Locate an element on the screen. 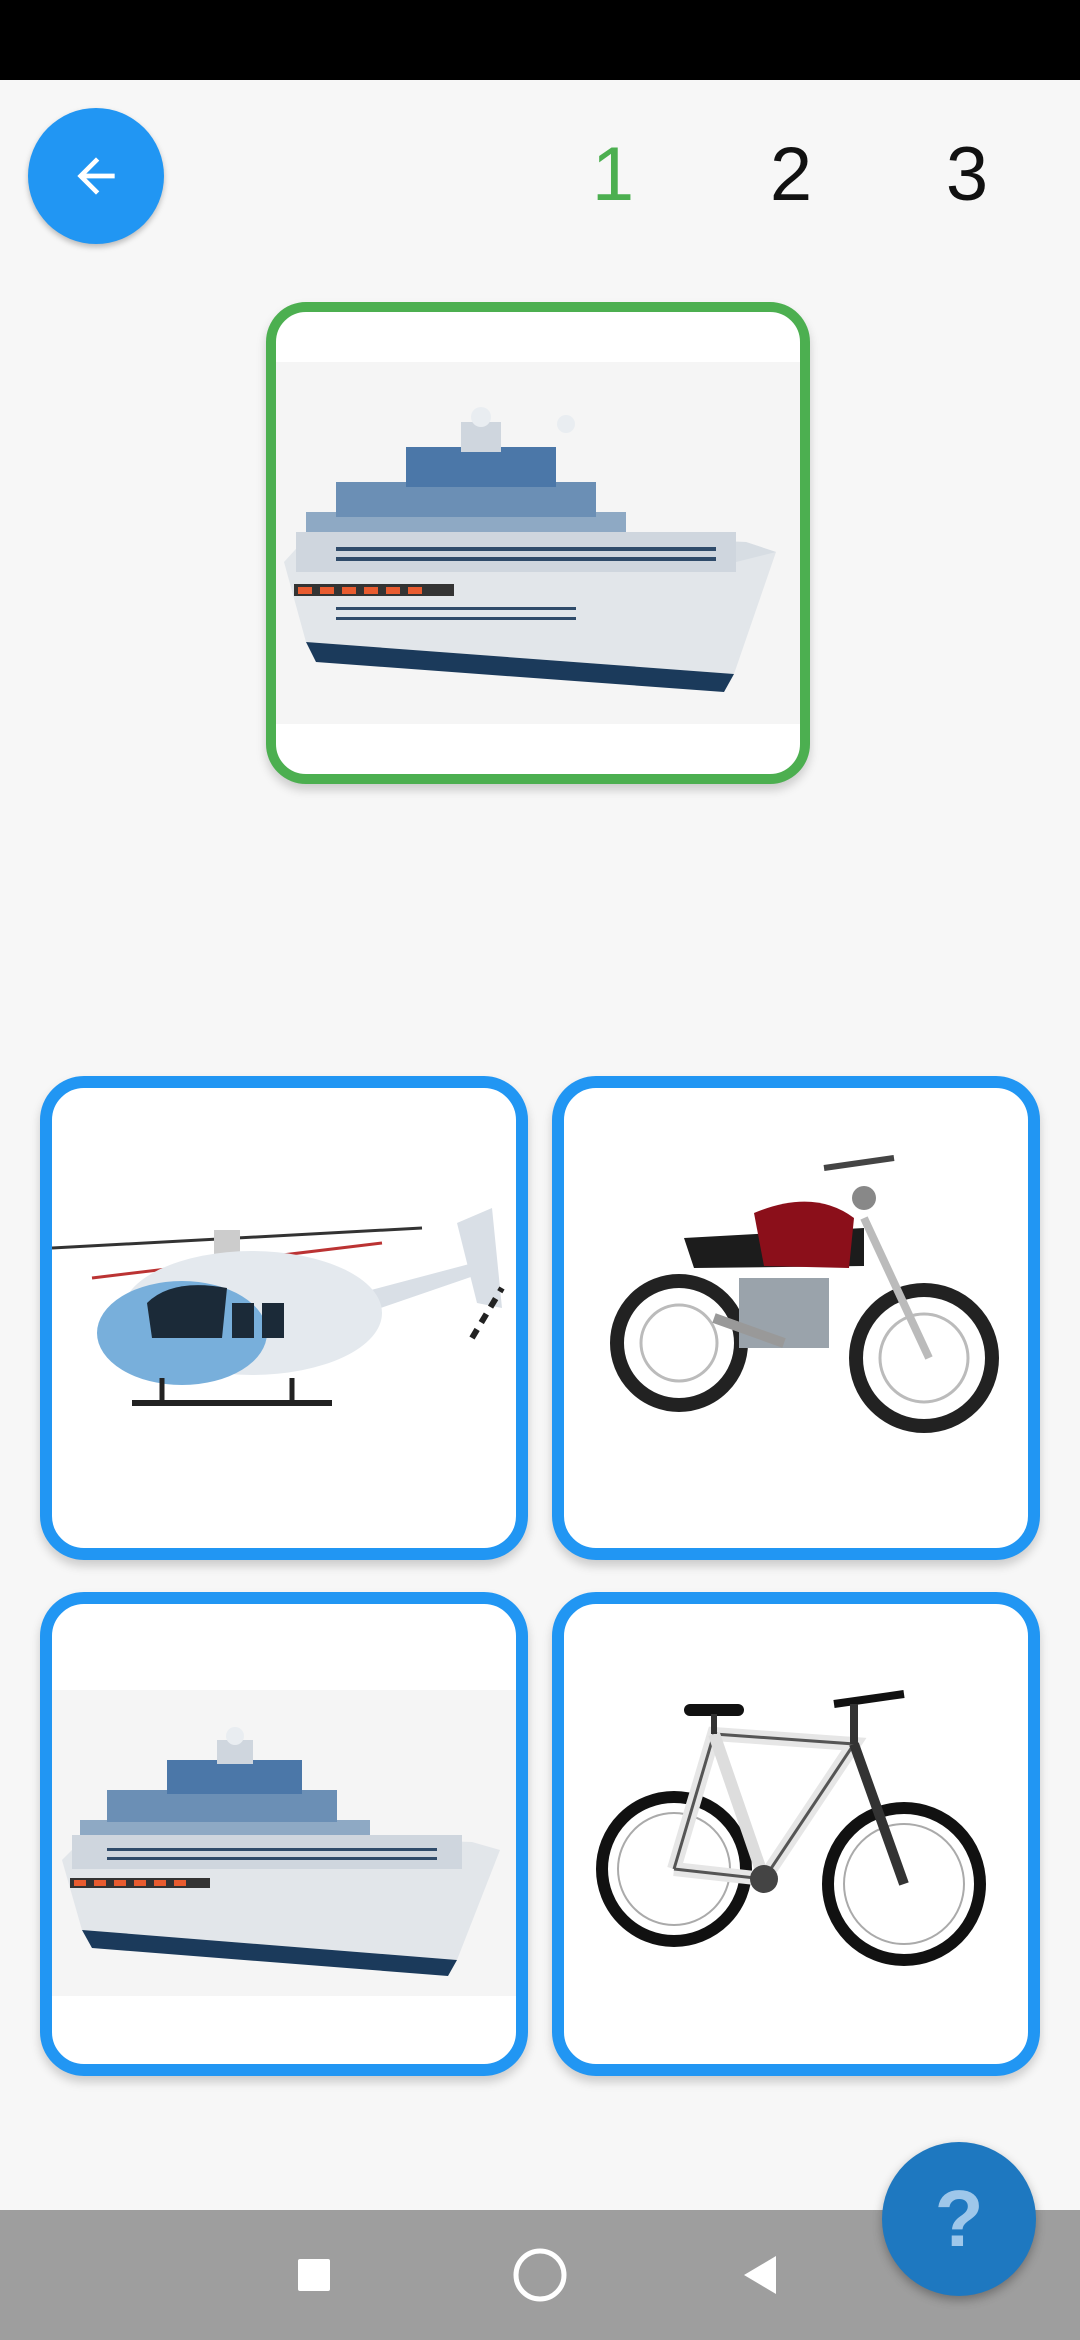 This screenshot has height=2340, width=1080. step-indicator: 1 2 3 is located at coordinates (540, 175).